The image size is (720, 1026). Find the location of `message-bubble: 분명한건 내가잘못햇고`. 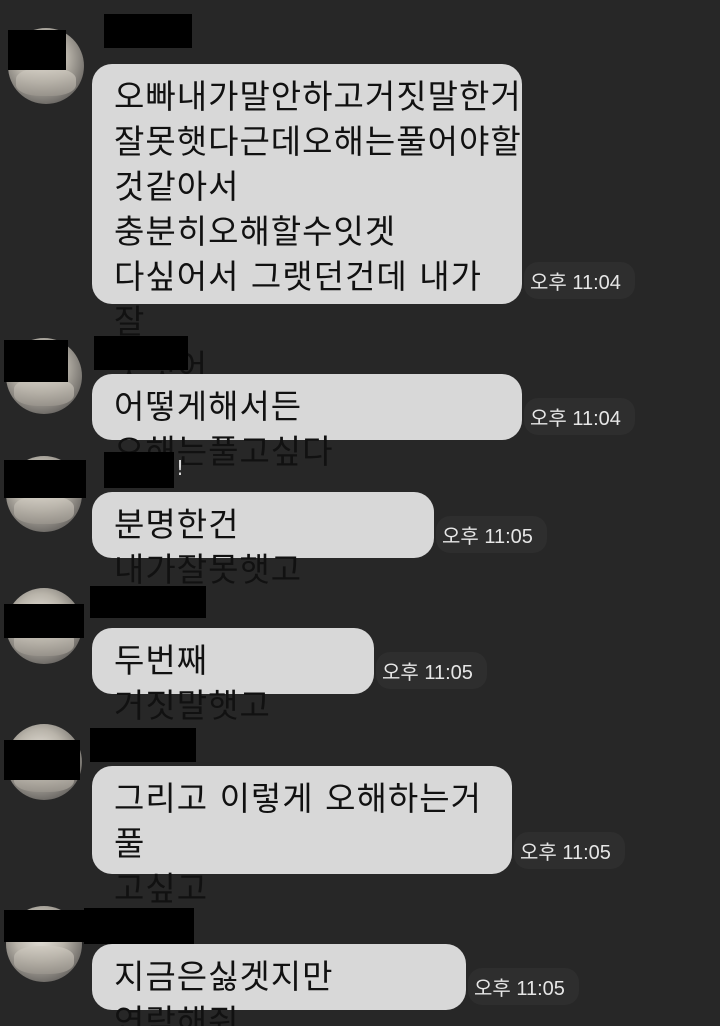

message-bubble: 분명한건 내가잘못햇고 is located at coordinates (263, 540).